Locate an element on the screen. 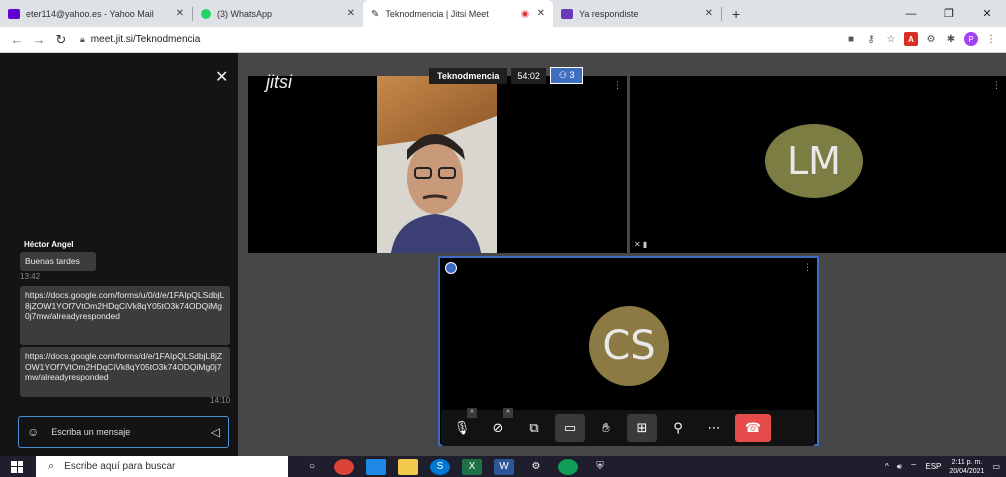 This screenshot has height=477, width=1006. tab-title: Teknodmencia | Jitsi Meet is located at coordinates (437, 13).